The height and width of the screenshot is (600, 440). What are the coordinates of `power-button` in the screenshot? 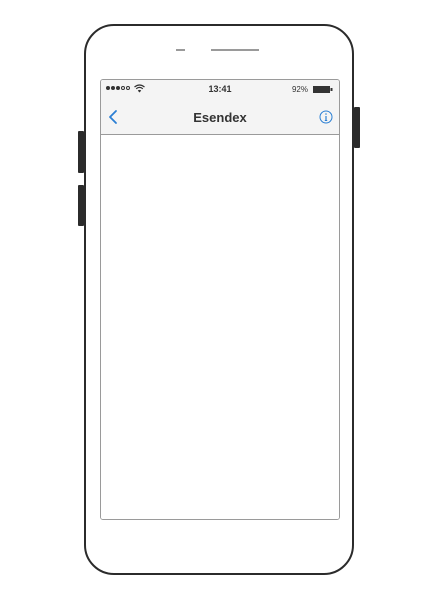 It's located at (357, 127).